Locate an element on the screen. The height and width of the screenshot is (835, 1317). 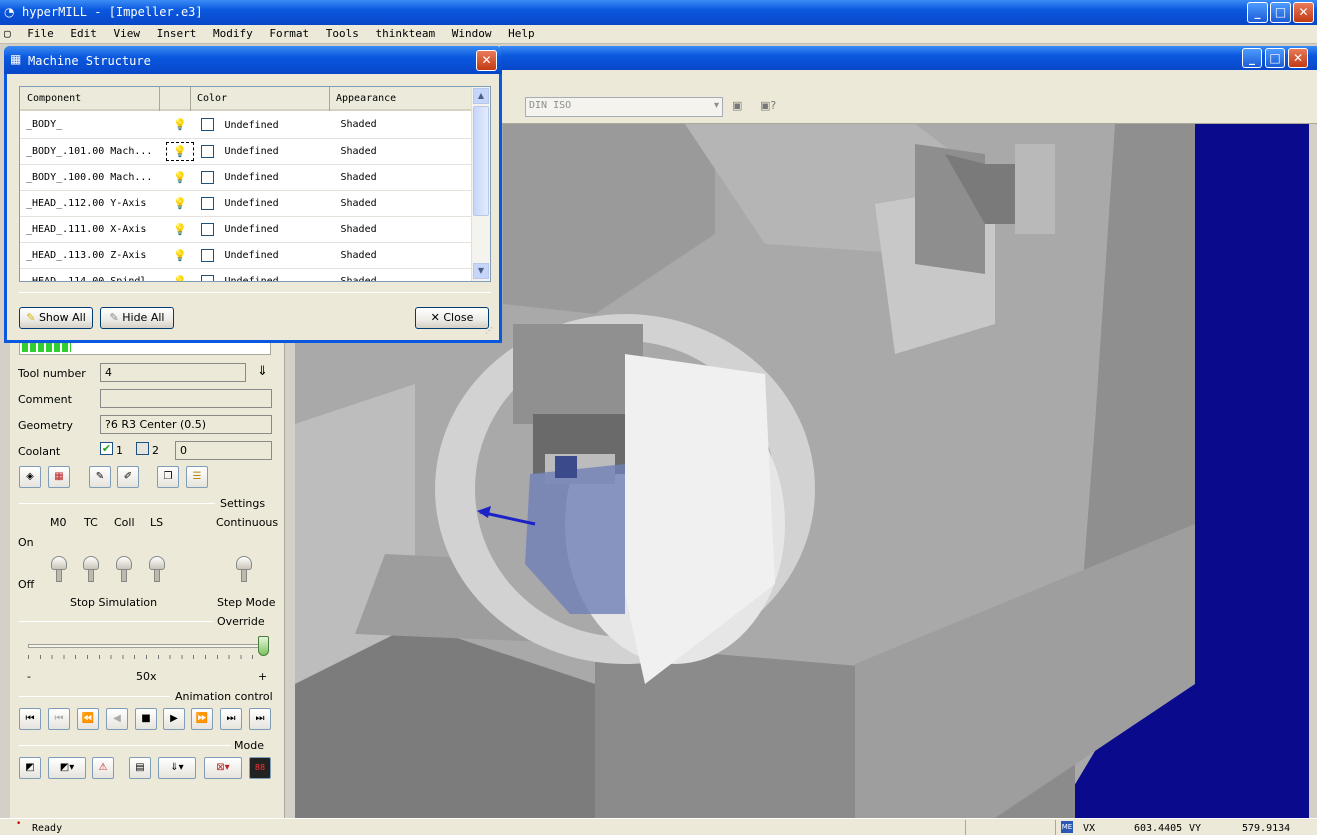
table-row: _BODY_.101.00 Mach... 💡 Undefined Shaded is located at coordinates (245, 151).